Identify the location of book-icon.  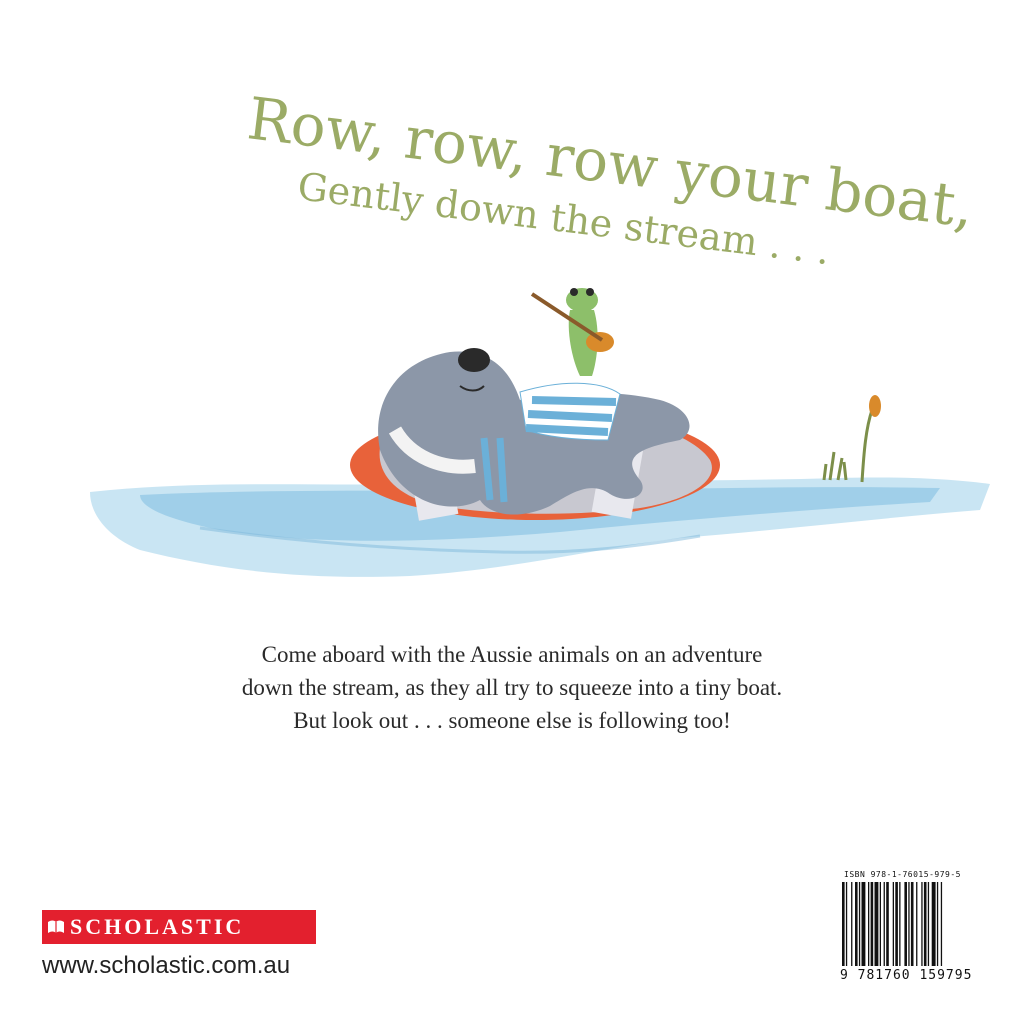
(56, 927).